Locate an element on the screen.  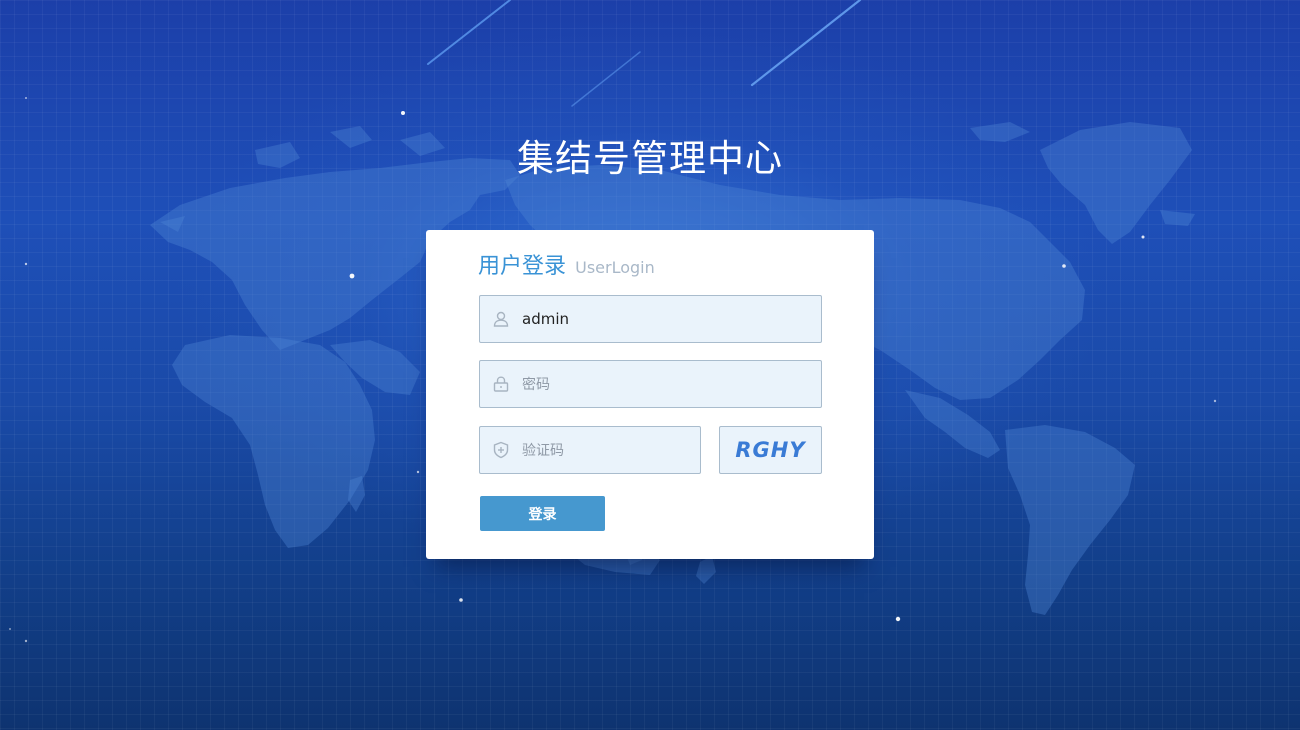
password-input is located at coordinates (666, 384).